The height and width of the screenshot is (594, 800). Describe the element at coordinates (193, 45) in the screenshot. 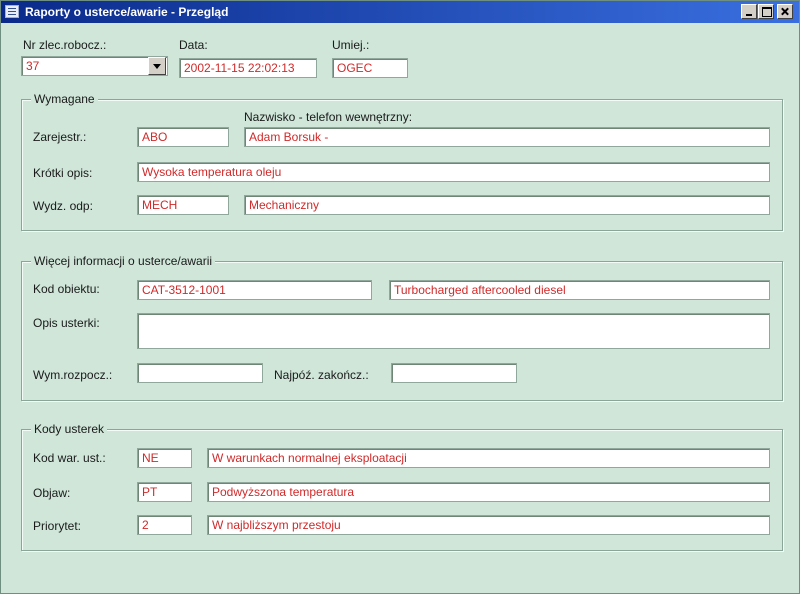

I see `date-label: Data:` at that location.